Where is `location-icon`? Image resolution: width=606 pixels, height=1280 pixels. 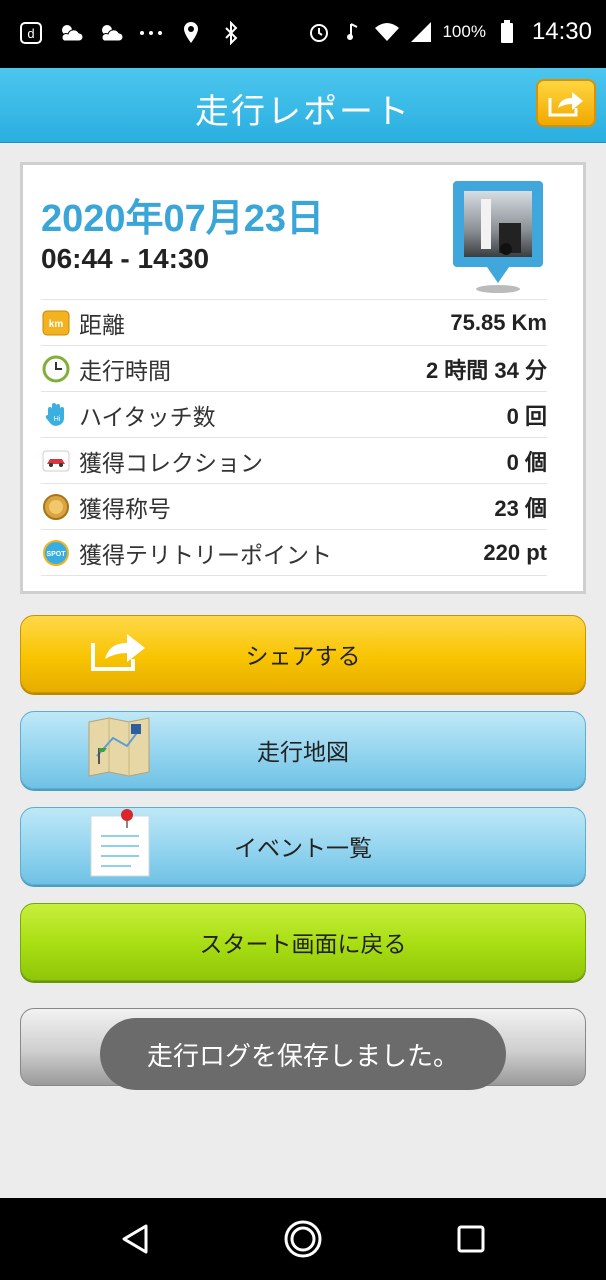 location-icon is located at coordinates (191, 33).